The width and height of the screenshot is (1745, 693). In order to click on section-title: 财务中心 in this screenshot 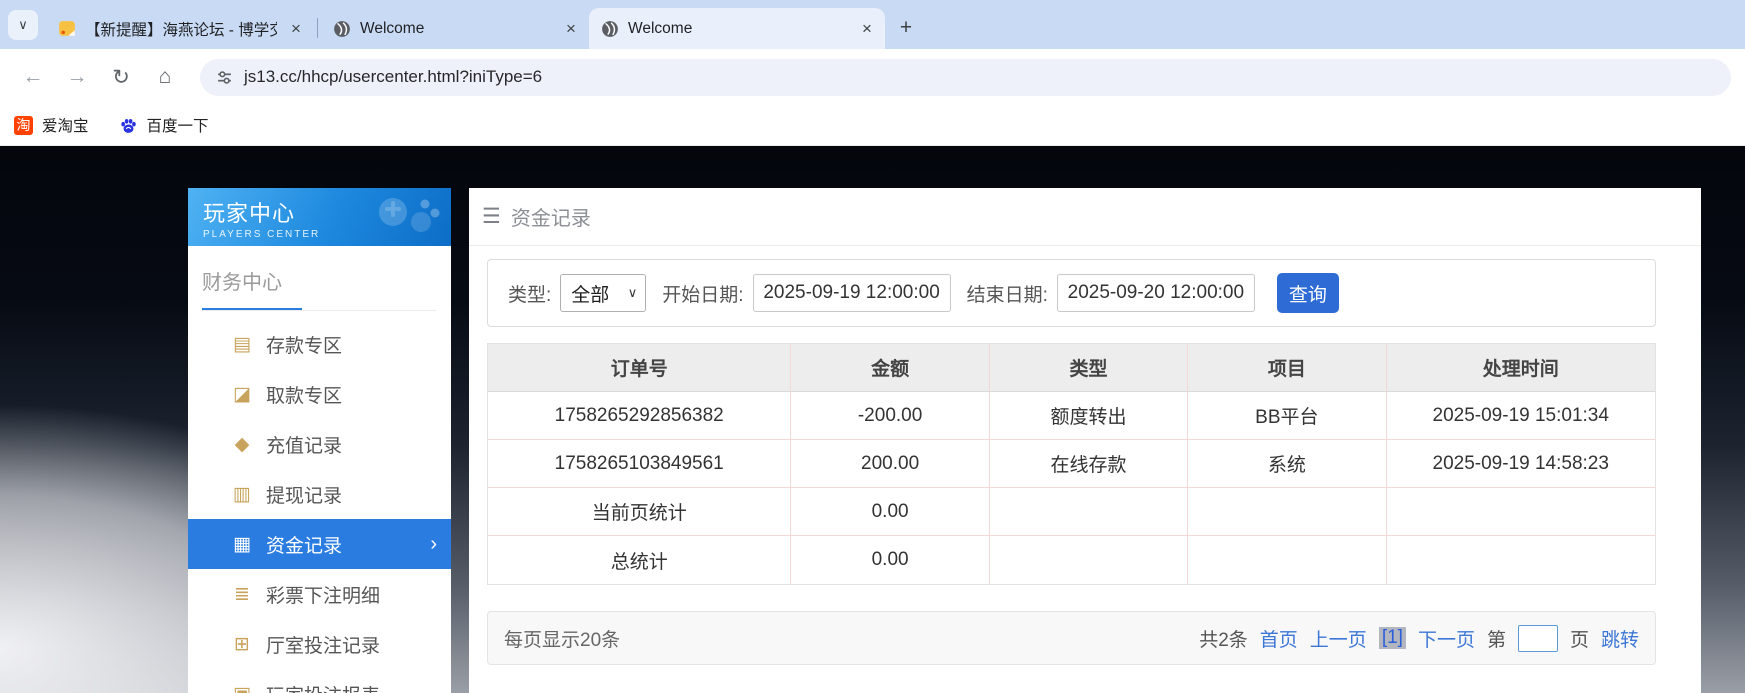, I will do `click(242, 283)`.